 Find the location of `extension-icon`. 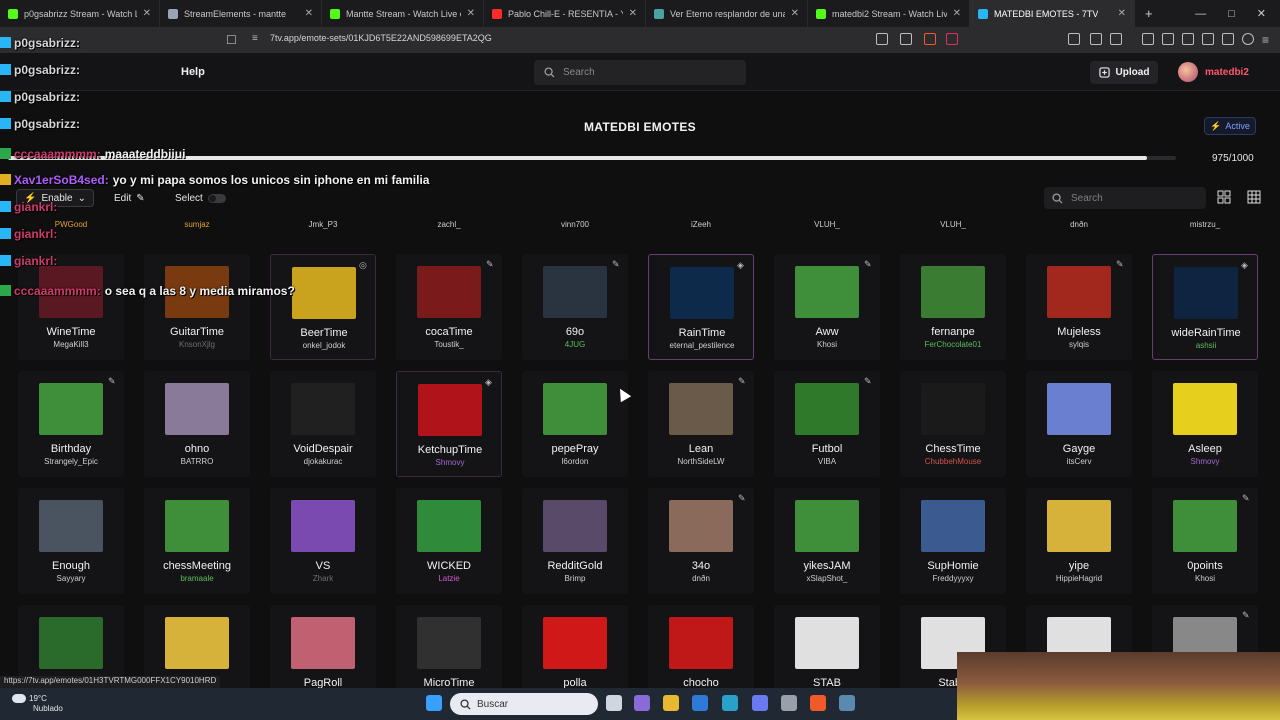

extension-icon is located at coordinates (1074, 39).